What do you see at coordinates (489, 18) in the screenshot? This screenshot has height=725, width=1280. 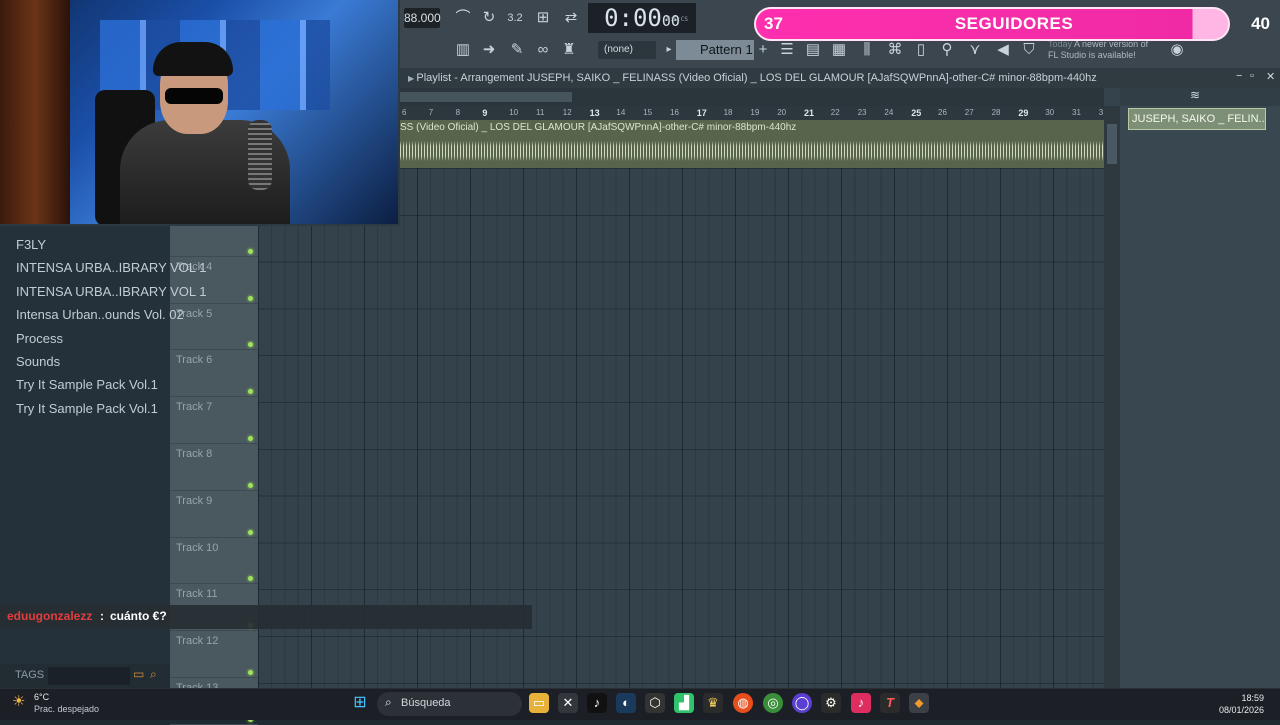 I see `loop-record-icon: ↻` at bounding box center [489, 18].